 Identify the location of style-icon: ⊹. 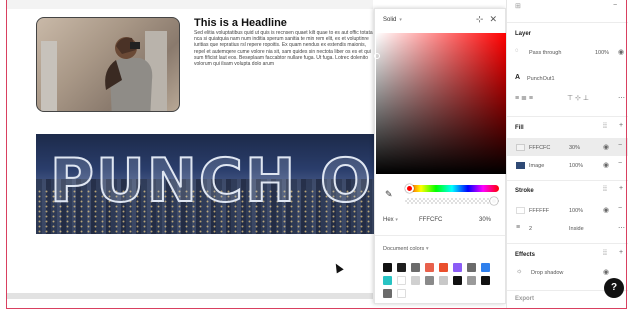
(480, 19).